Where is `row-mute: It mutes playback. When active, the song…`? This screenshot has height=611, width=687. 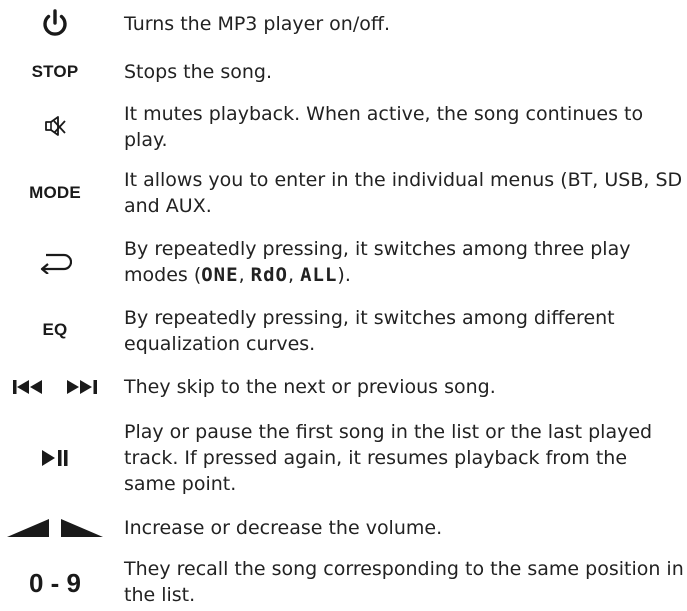 row-mute: It mutes playback. When active, the song… is located at coordinates (343, 126).